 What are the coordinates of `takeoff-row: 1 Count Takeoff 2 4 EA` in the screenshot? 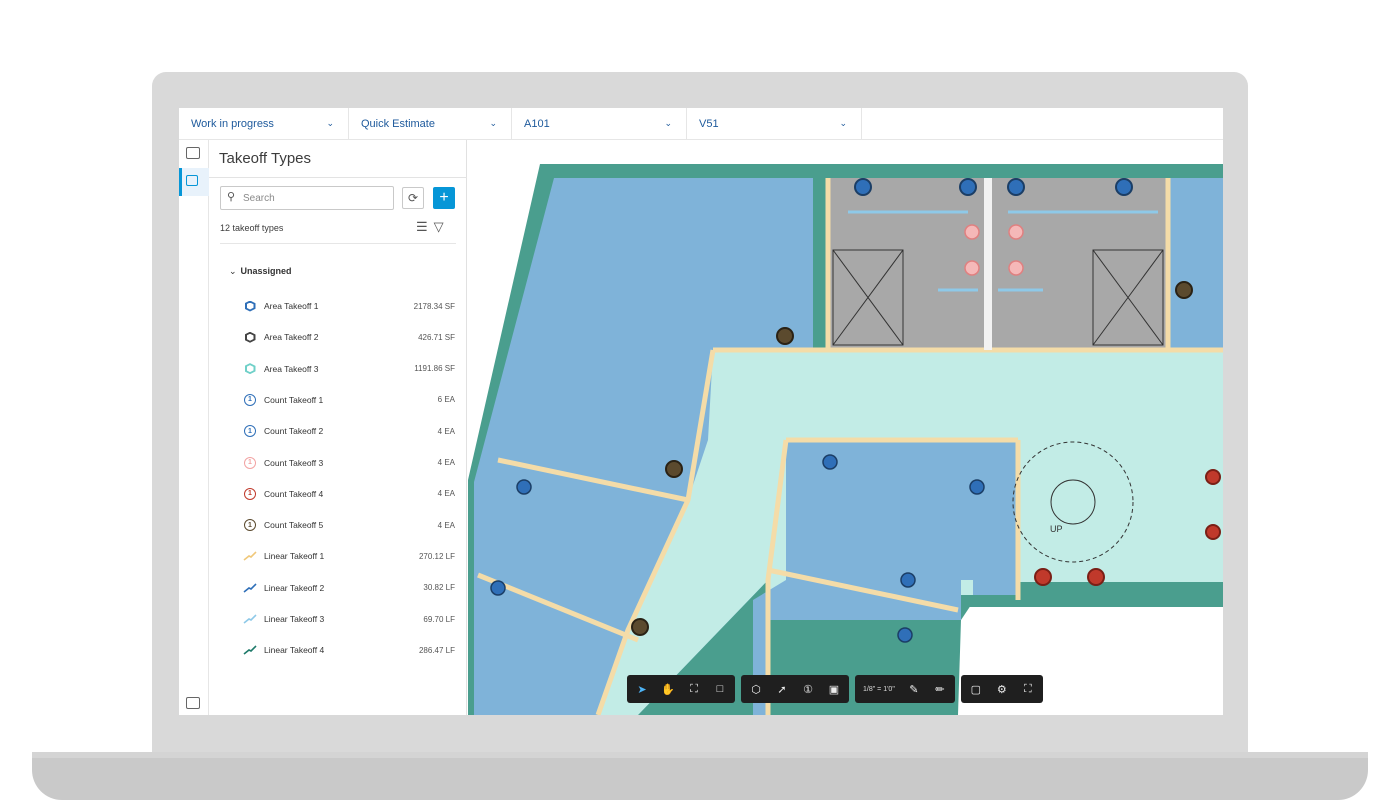 It's located at (349, 431).